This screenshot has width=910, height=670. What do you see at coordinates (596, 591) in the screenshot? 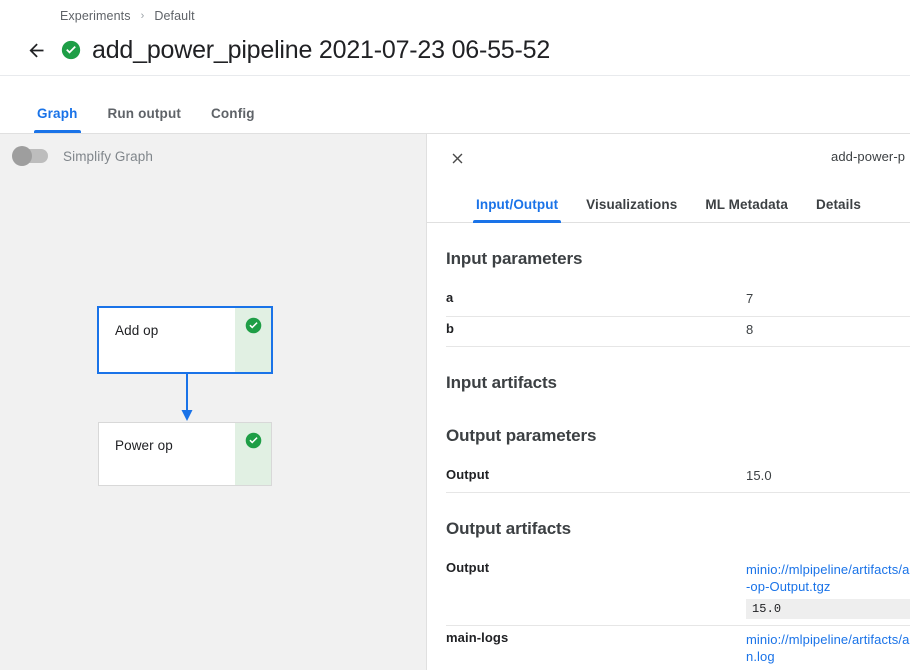
I see `artifact-key: Output` at bounding box center [596, 591].